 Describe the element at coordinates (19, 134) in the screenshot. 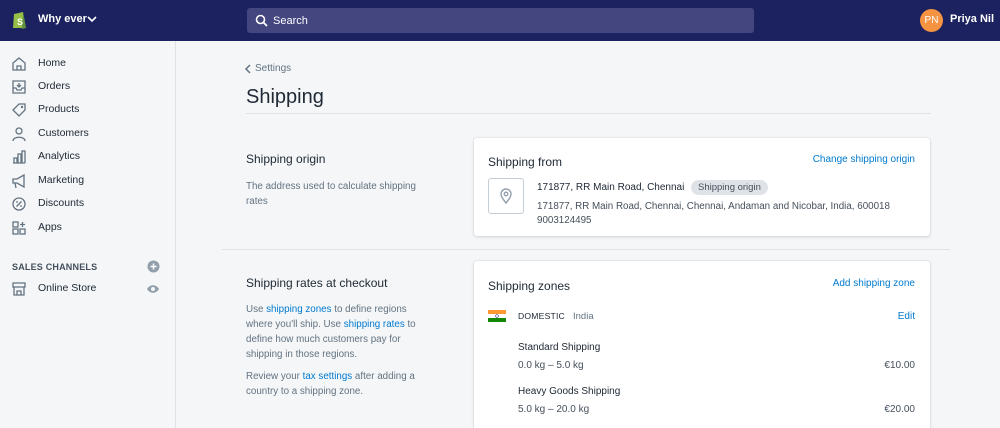

I see `person-icon` at that location.